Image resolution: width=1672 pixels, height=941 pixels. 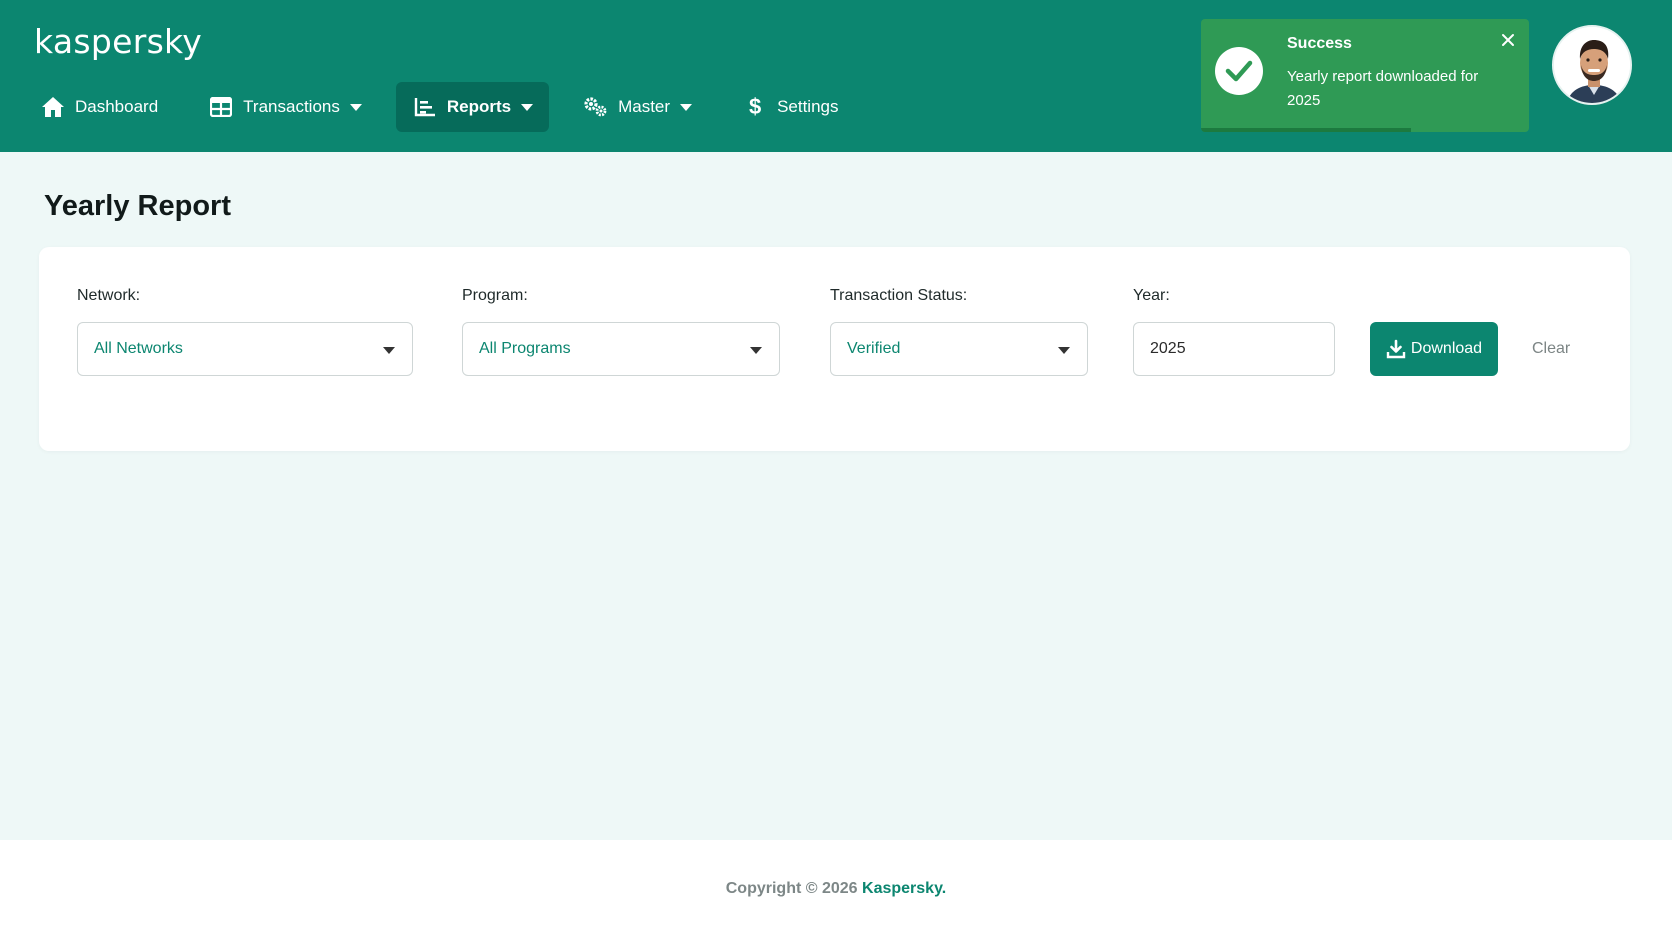 I want to click on year-input-value: 2025, so click(x=1168, y=348).